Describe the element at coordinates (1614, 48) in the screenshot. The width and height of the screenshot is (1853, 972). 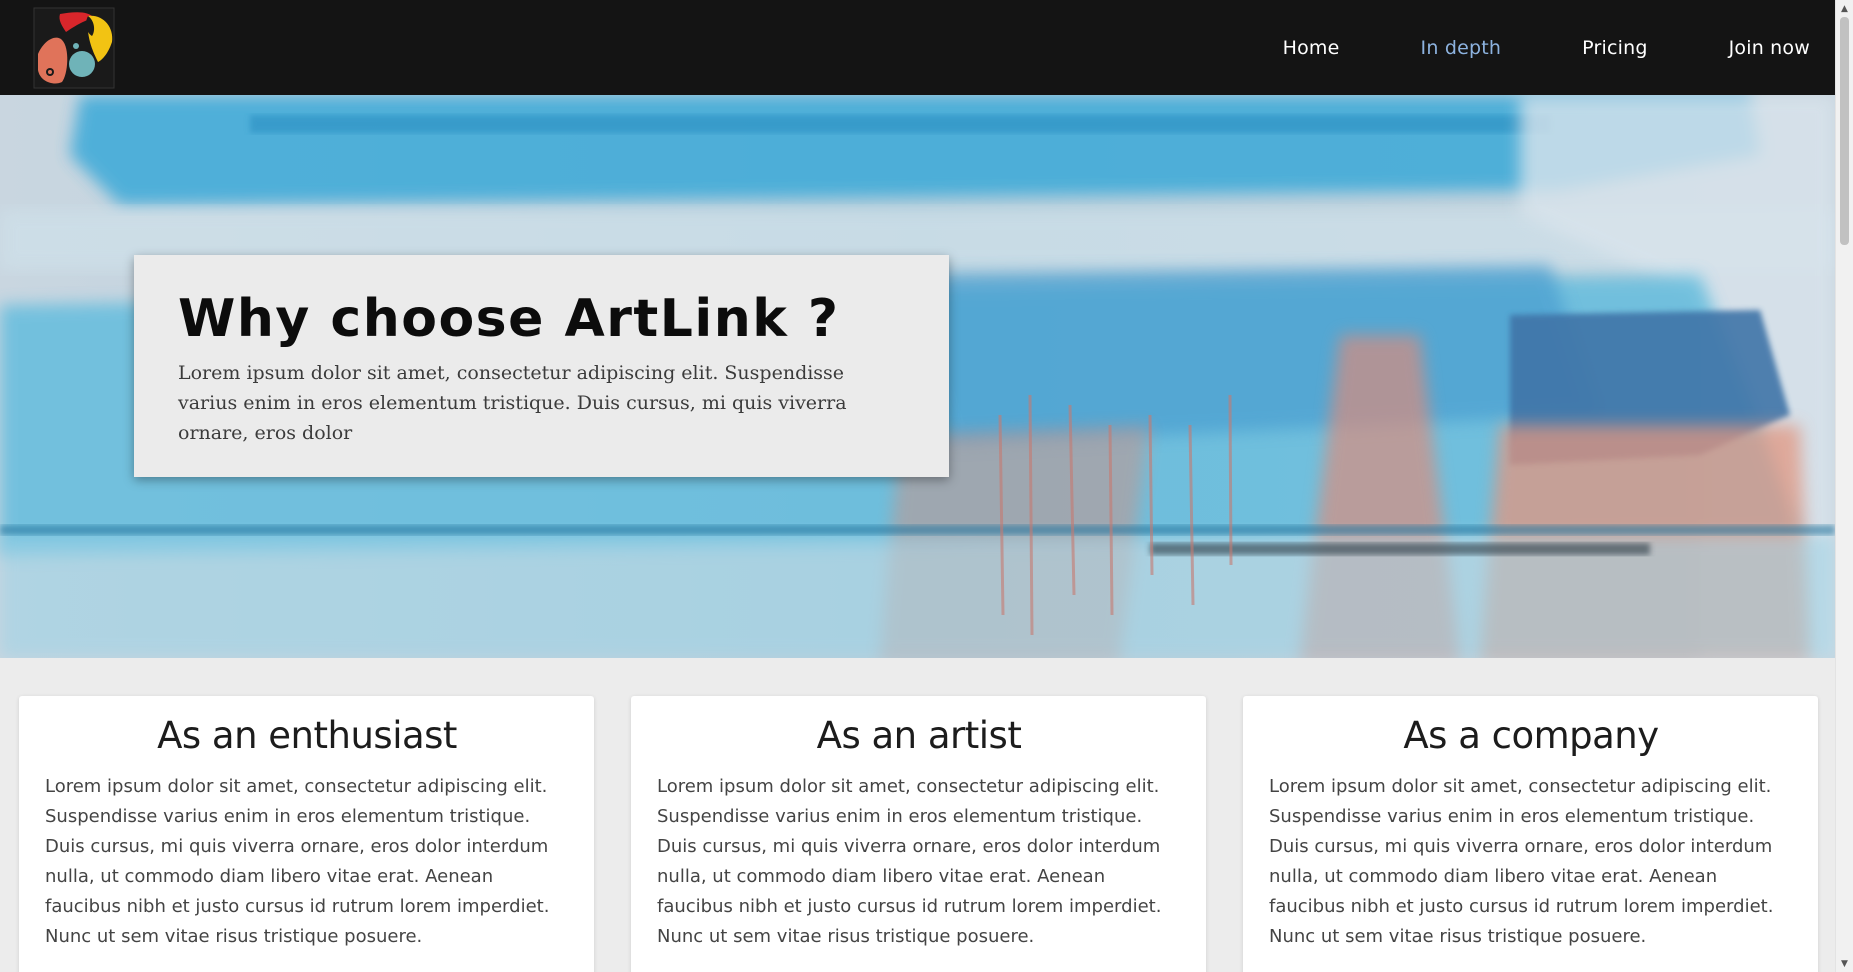
I see `nav-link-pricing: Pricing` at that location.